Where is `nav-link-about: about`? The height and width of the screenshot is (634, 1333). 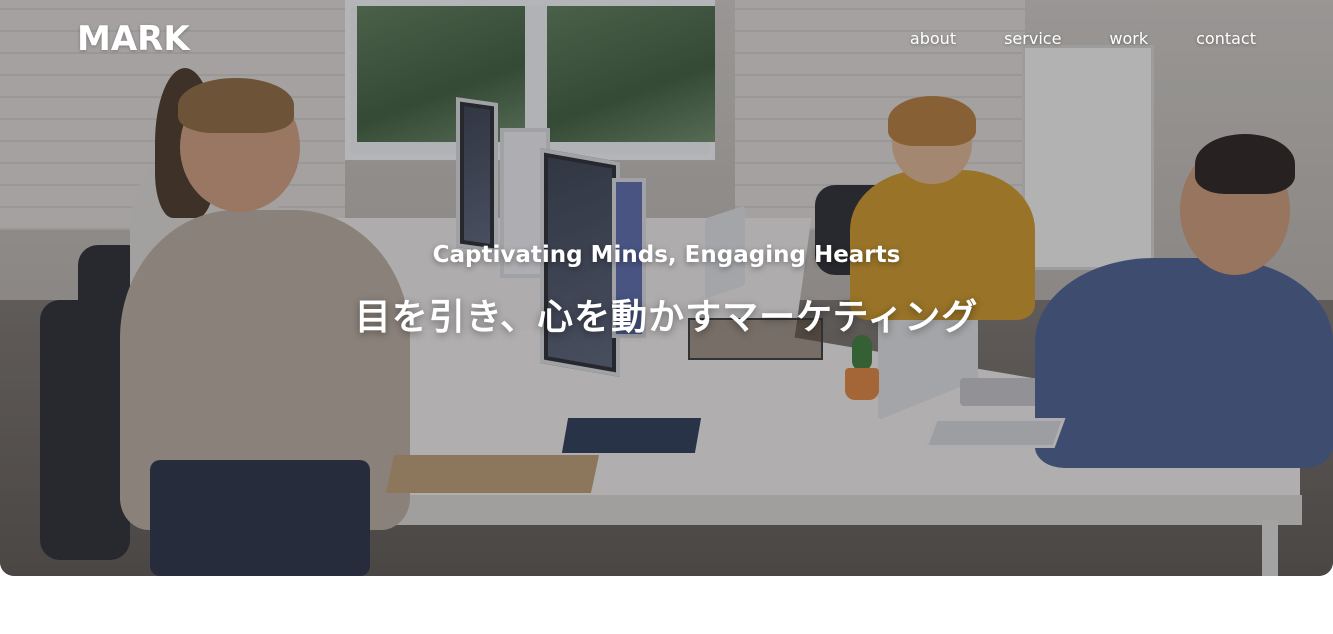
nav-link-about: about is located at coordinates (933, 38).